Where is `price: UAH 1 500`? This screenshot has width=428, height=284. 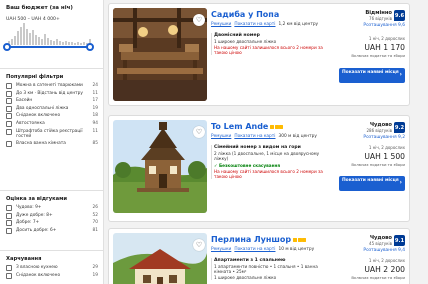
price: UAH 1 500 is located at coordinates (384, 156).